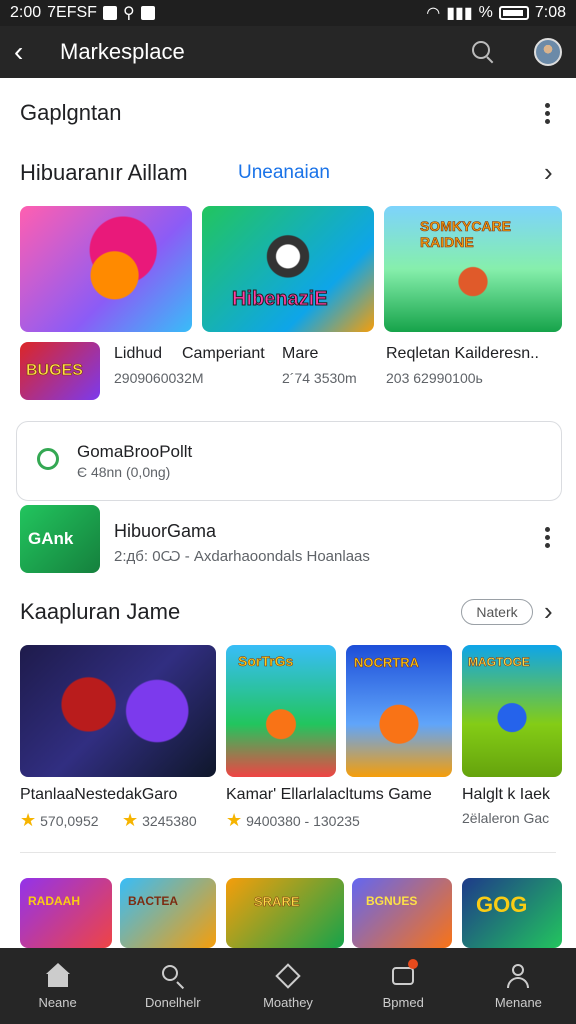  I want to click on tile-text: RADAAH, so click(54, 901).